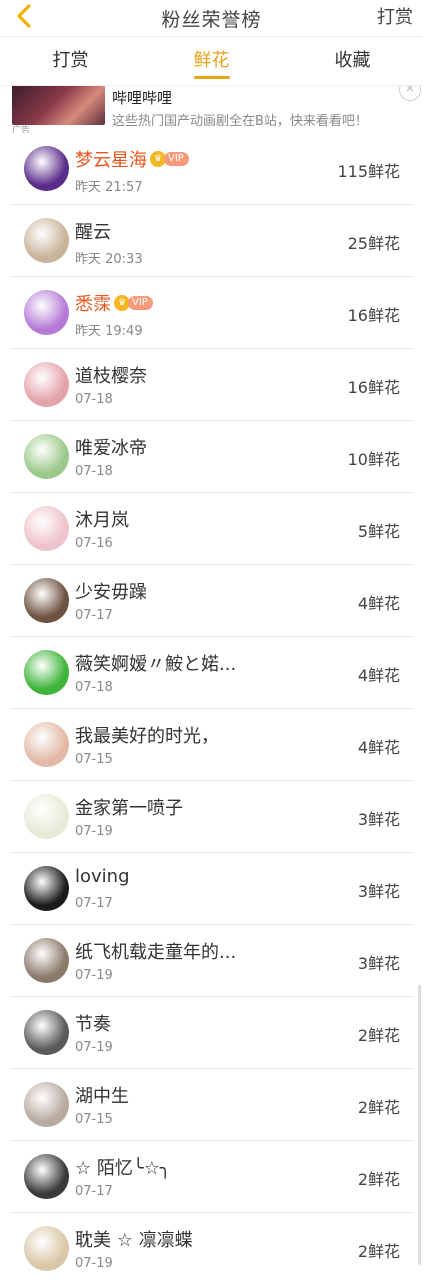 Image resolution: width=423 pixels, height=1280 pixels. Describe the element at coordinates (21, 129) in the screenshot. I see `ad-tag: 广告` at that location.